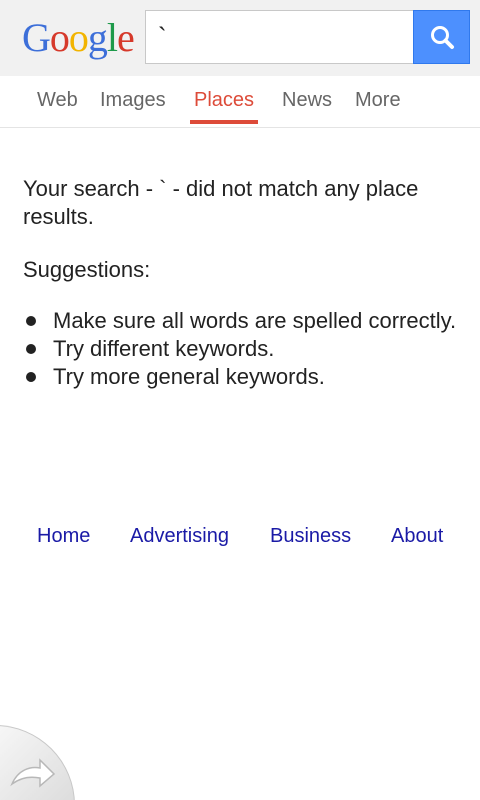 This screenshot has width=480, height=800. I want to click on suggestion-text: Try more general keywords., so click(189, 376).